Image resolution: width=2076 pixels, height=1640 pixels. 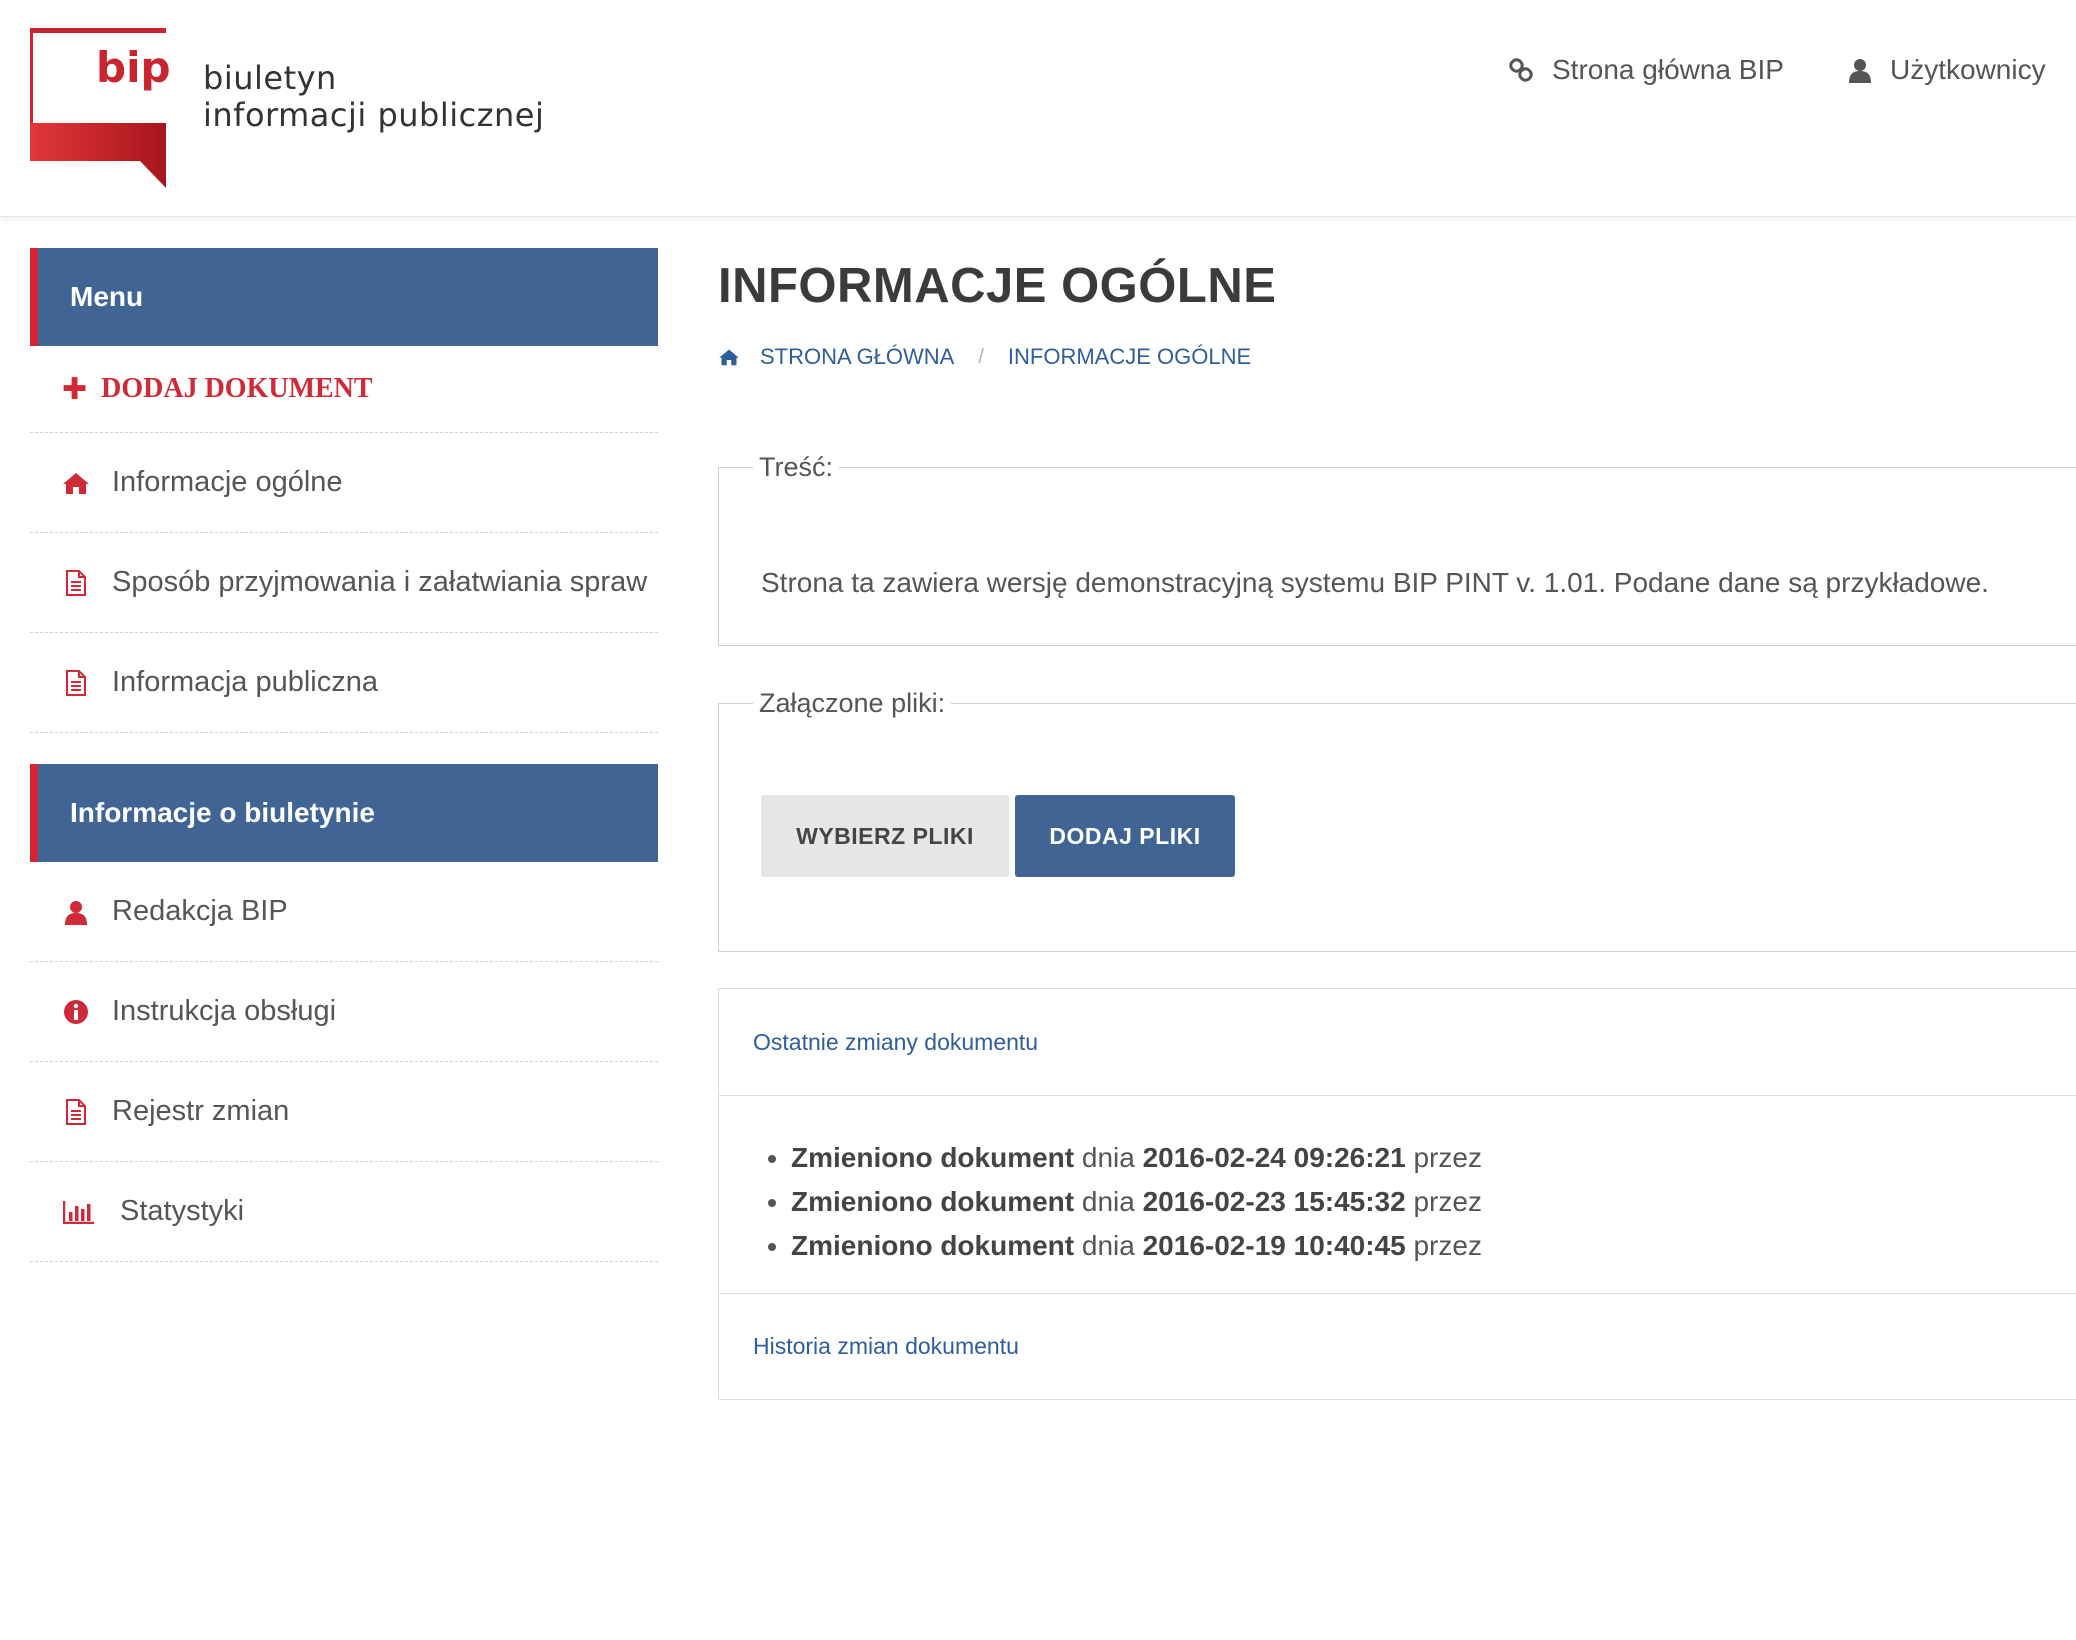 What do you see at coordinates (133, 67) in the screenshot?
I see `bip-mark: bip` at bounding box center [133, 67].